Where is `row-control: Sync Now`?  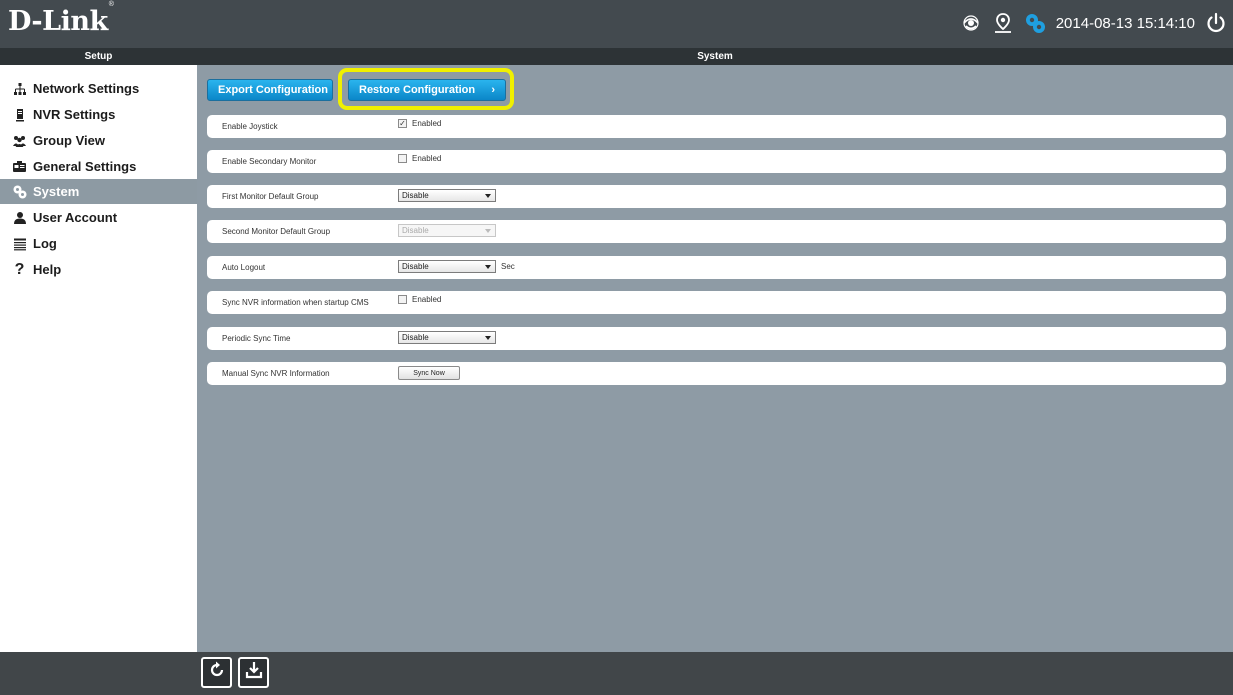
row-control: Sync Now is located at coordinates (429, 373).